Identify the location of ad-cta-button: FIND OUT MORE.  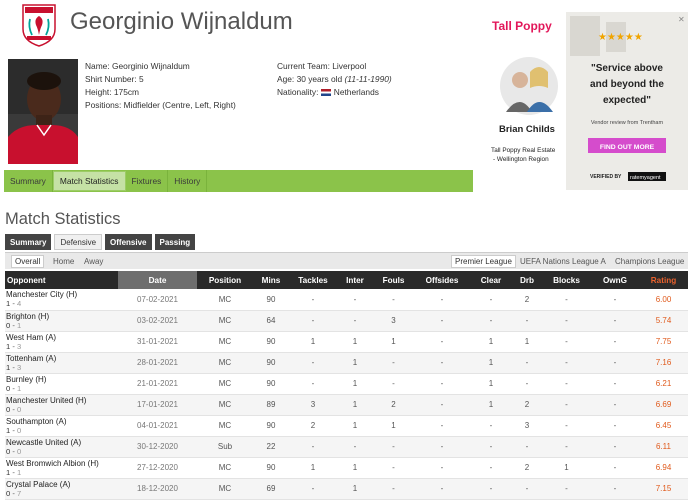
(627, 147).